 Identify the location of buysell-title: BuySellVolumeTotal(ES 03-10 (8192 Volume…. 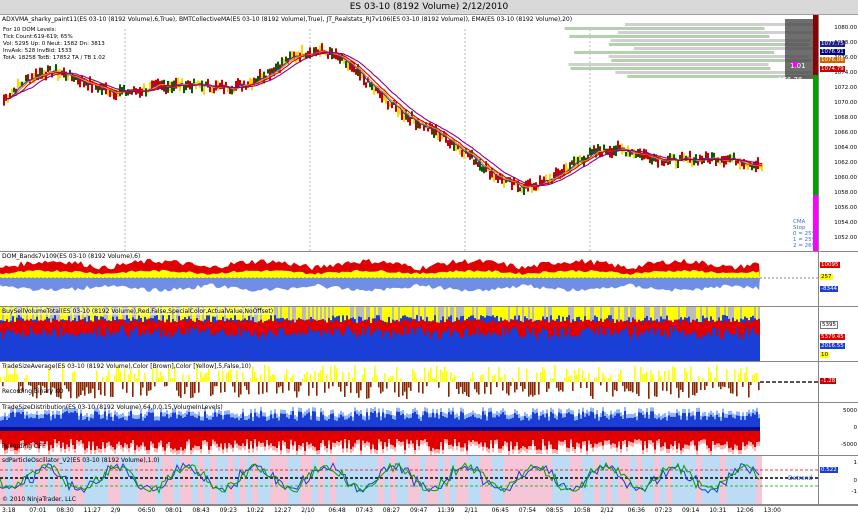
(138, 311).